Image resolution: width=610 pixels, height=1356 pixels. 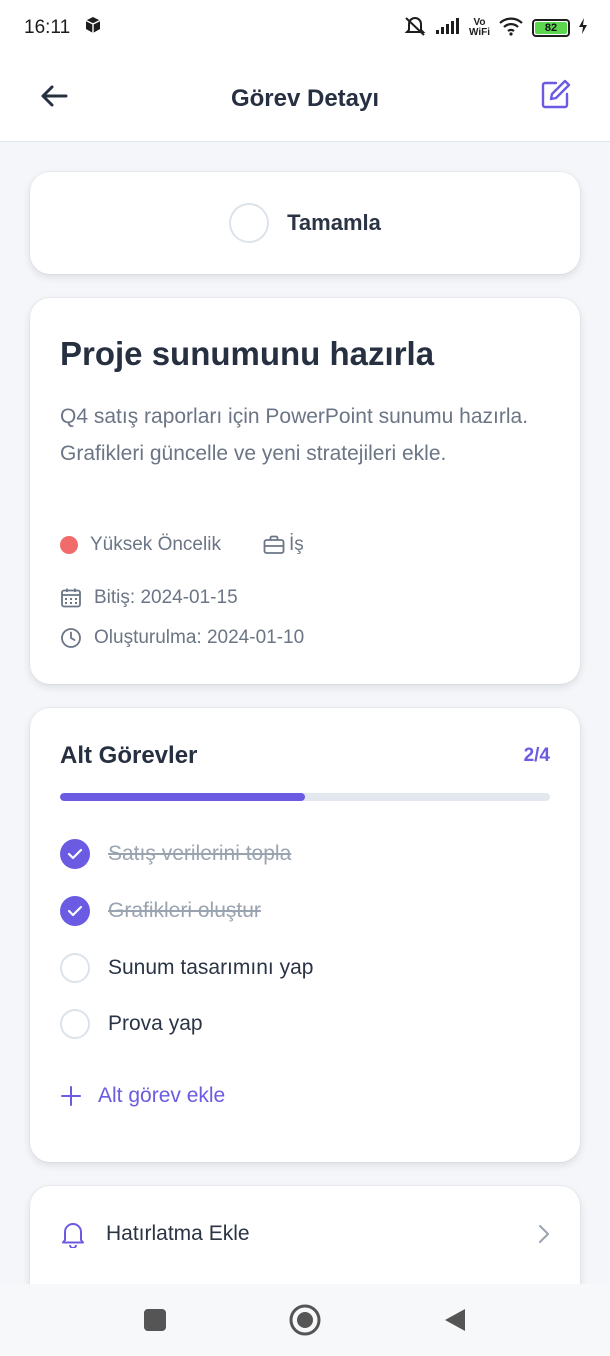 I want to click on created-date-row: Oluşturulma: 2024-01-10, so click(x=182, y=638).